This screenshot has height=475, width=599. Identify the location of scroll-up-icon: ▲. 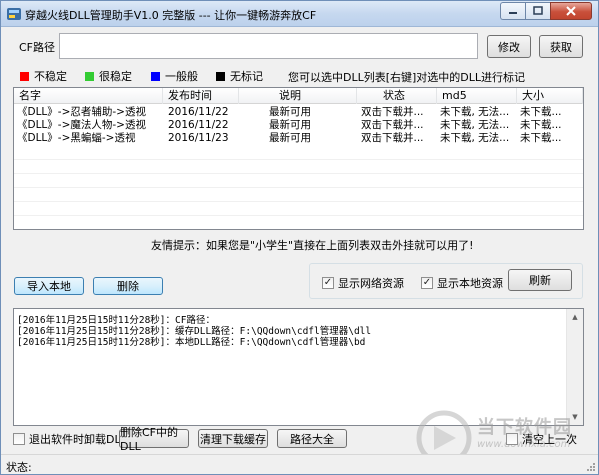
(575, 317).